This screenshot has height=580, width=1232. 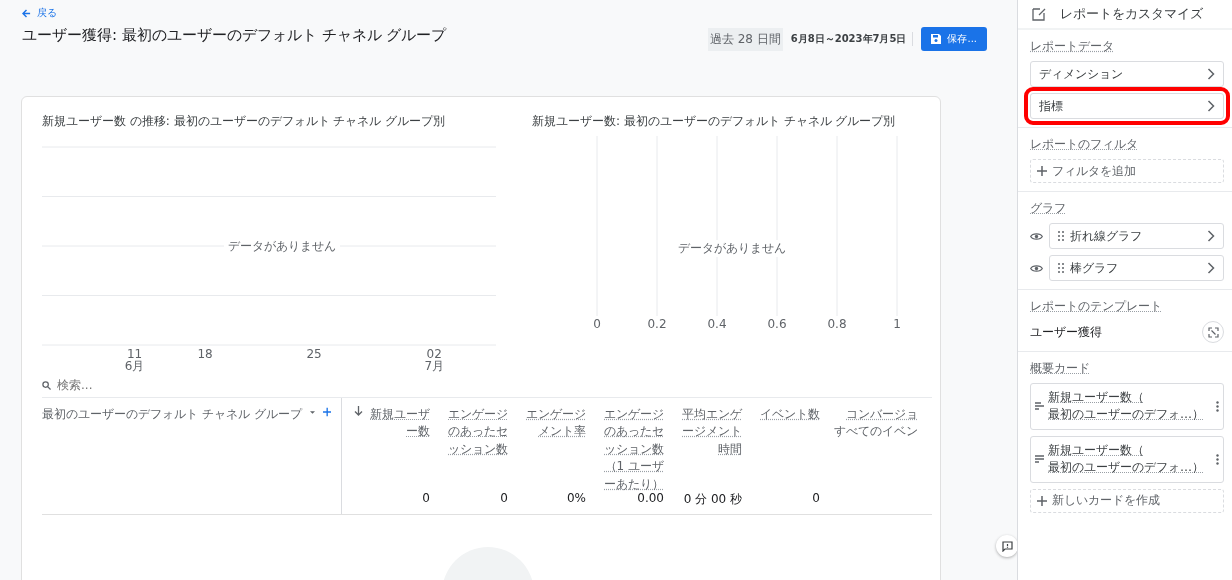 What do you see at coordinates (852, 39) in the screenshot?
I see `date-range: 6月8日～2023年7月5日` at bounding box center [852, 39].